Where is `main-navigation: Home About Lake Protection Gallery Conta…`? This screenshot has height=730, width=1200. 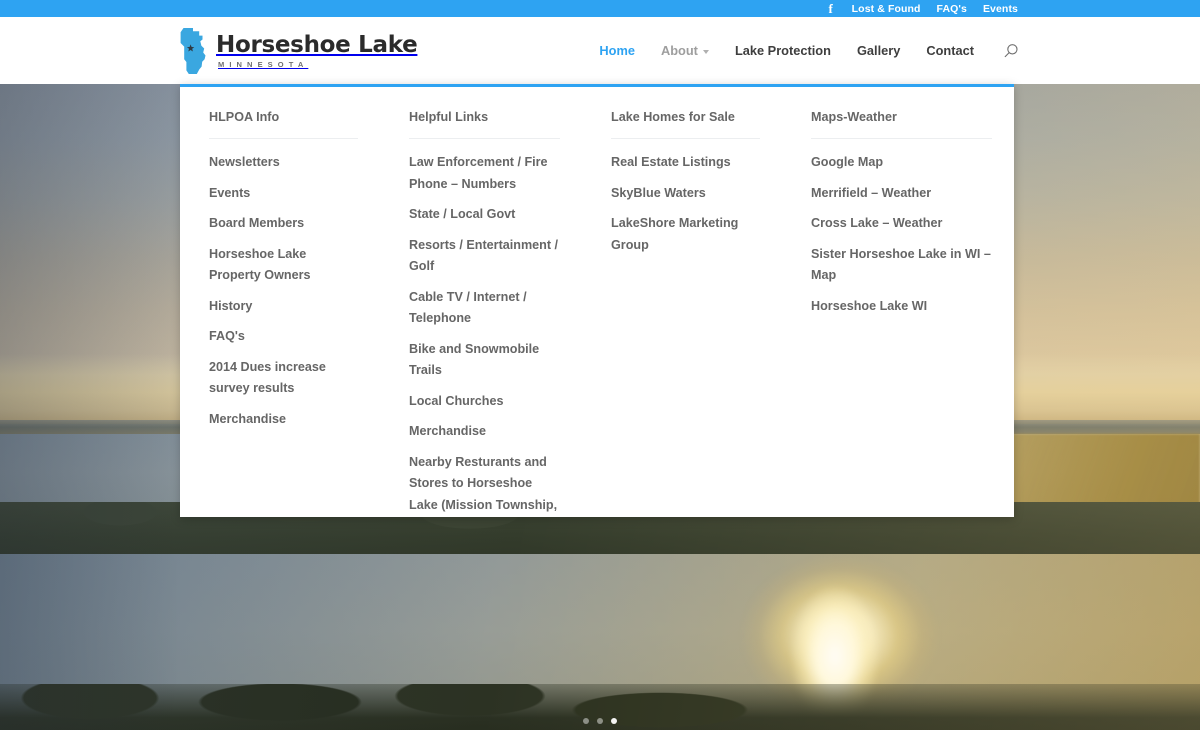
main-navigation: Home About Lake Protection Gallery Conta… is located at coordinates (809, 50).